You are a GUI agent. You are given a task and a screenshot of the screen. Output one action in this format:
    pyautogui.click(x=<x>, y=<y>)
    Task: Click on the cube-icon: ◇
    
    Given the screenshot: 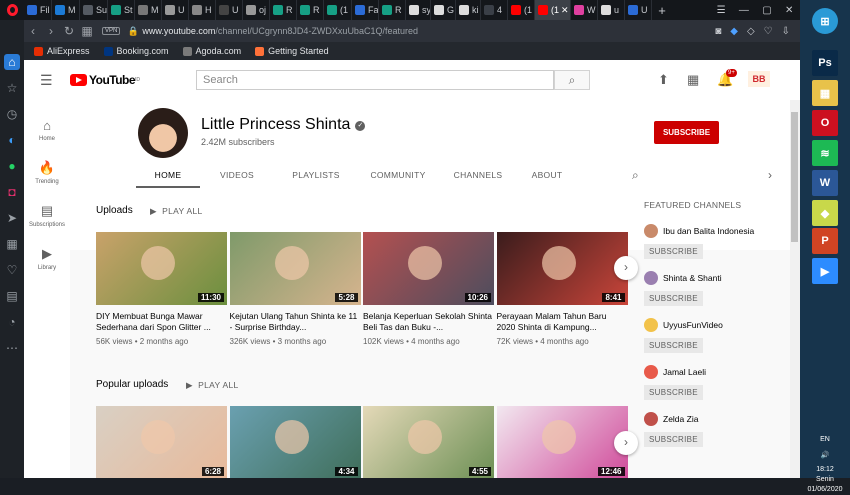 What is the action you would take?
    pyautogui.click(x=751, y=31)
    